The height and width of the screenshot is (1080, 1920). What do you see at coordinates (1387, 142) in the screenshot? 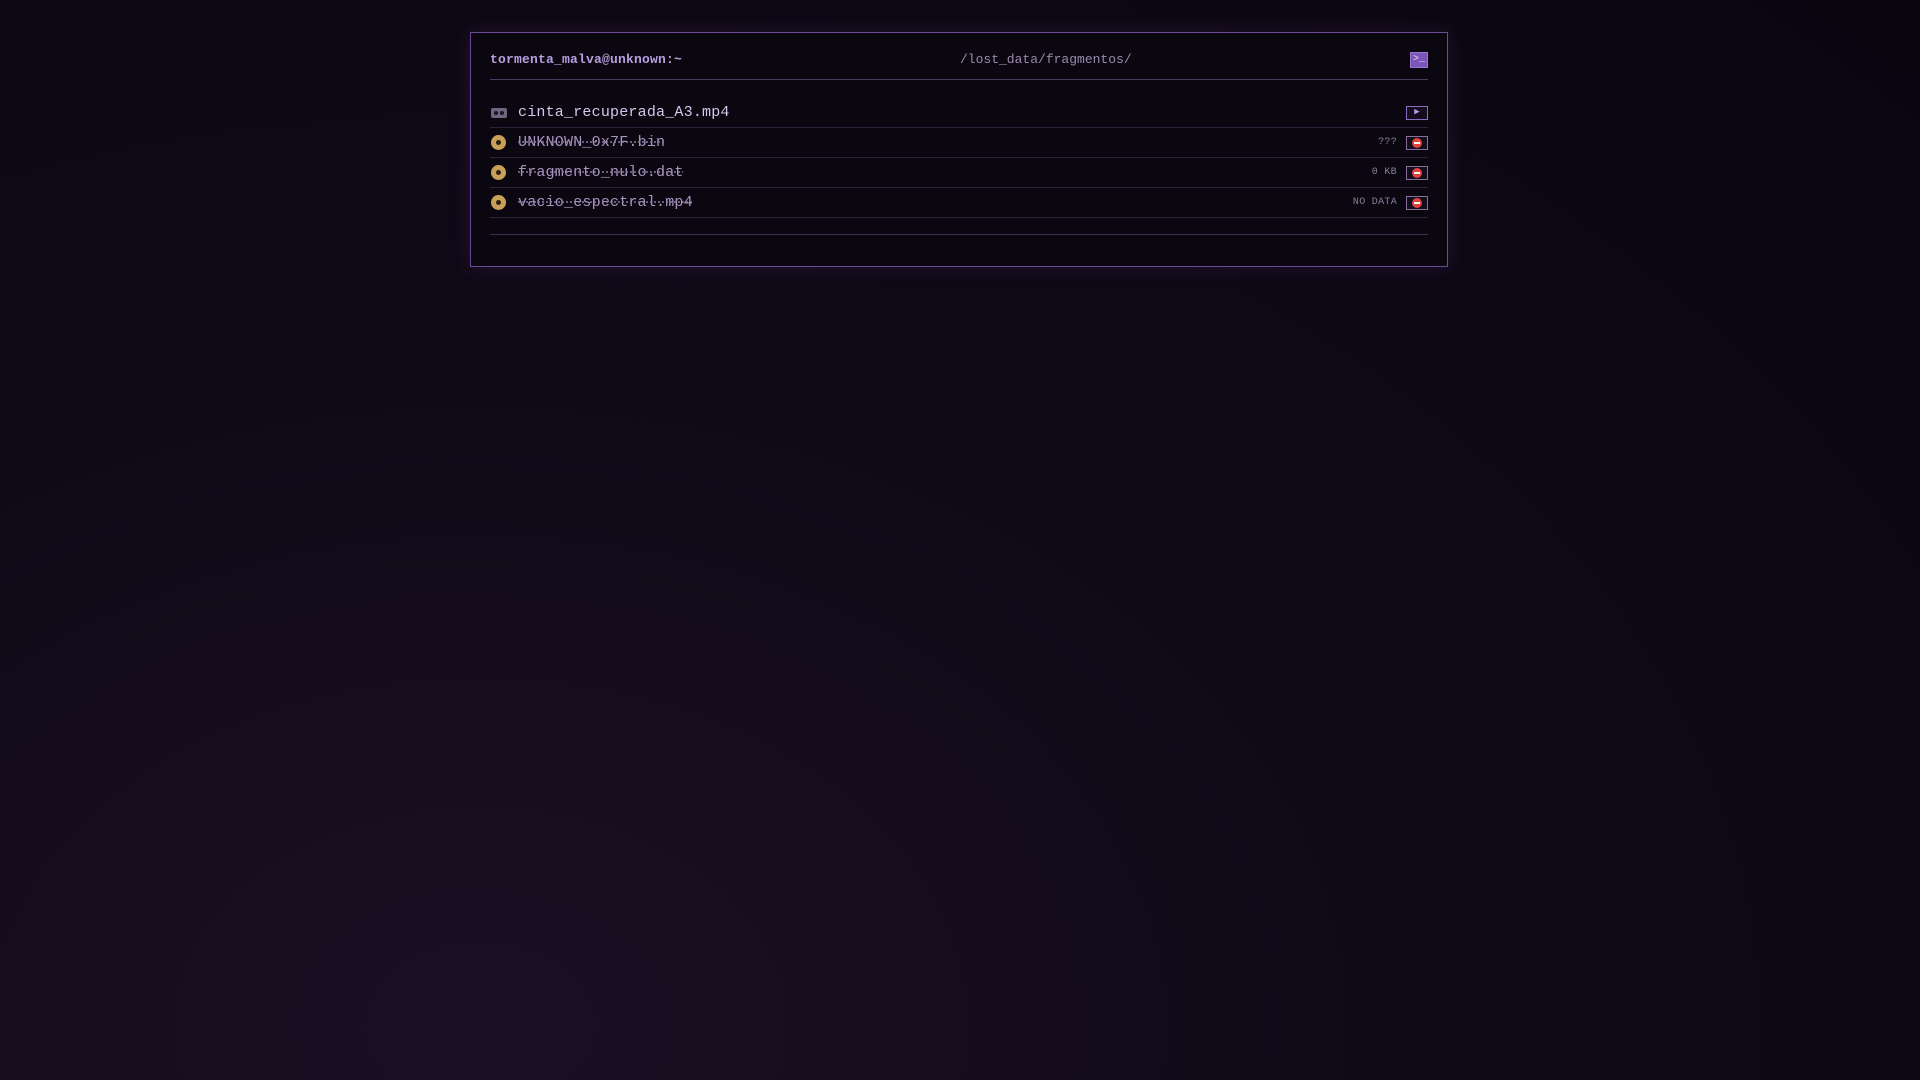
I see `file-size: ???` at bounding box center [1387, 142].